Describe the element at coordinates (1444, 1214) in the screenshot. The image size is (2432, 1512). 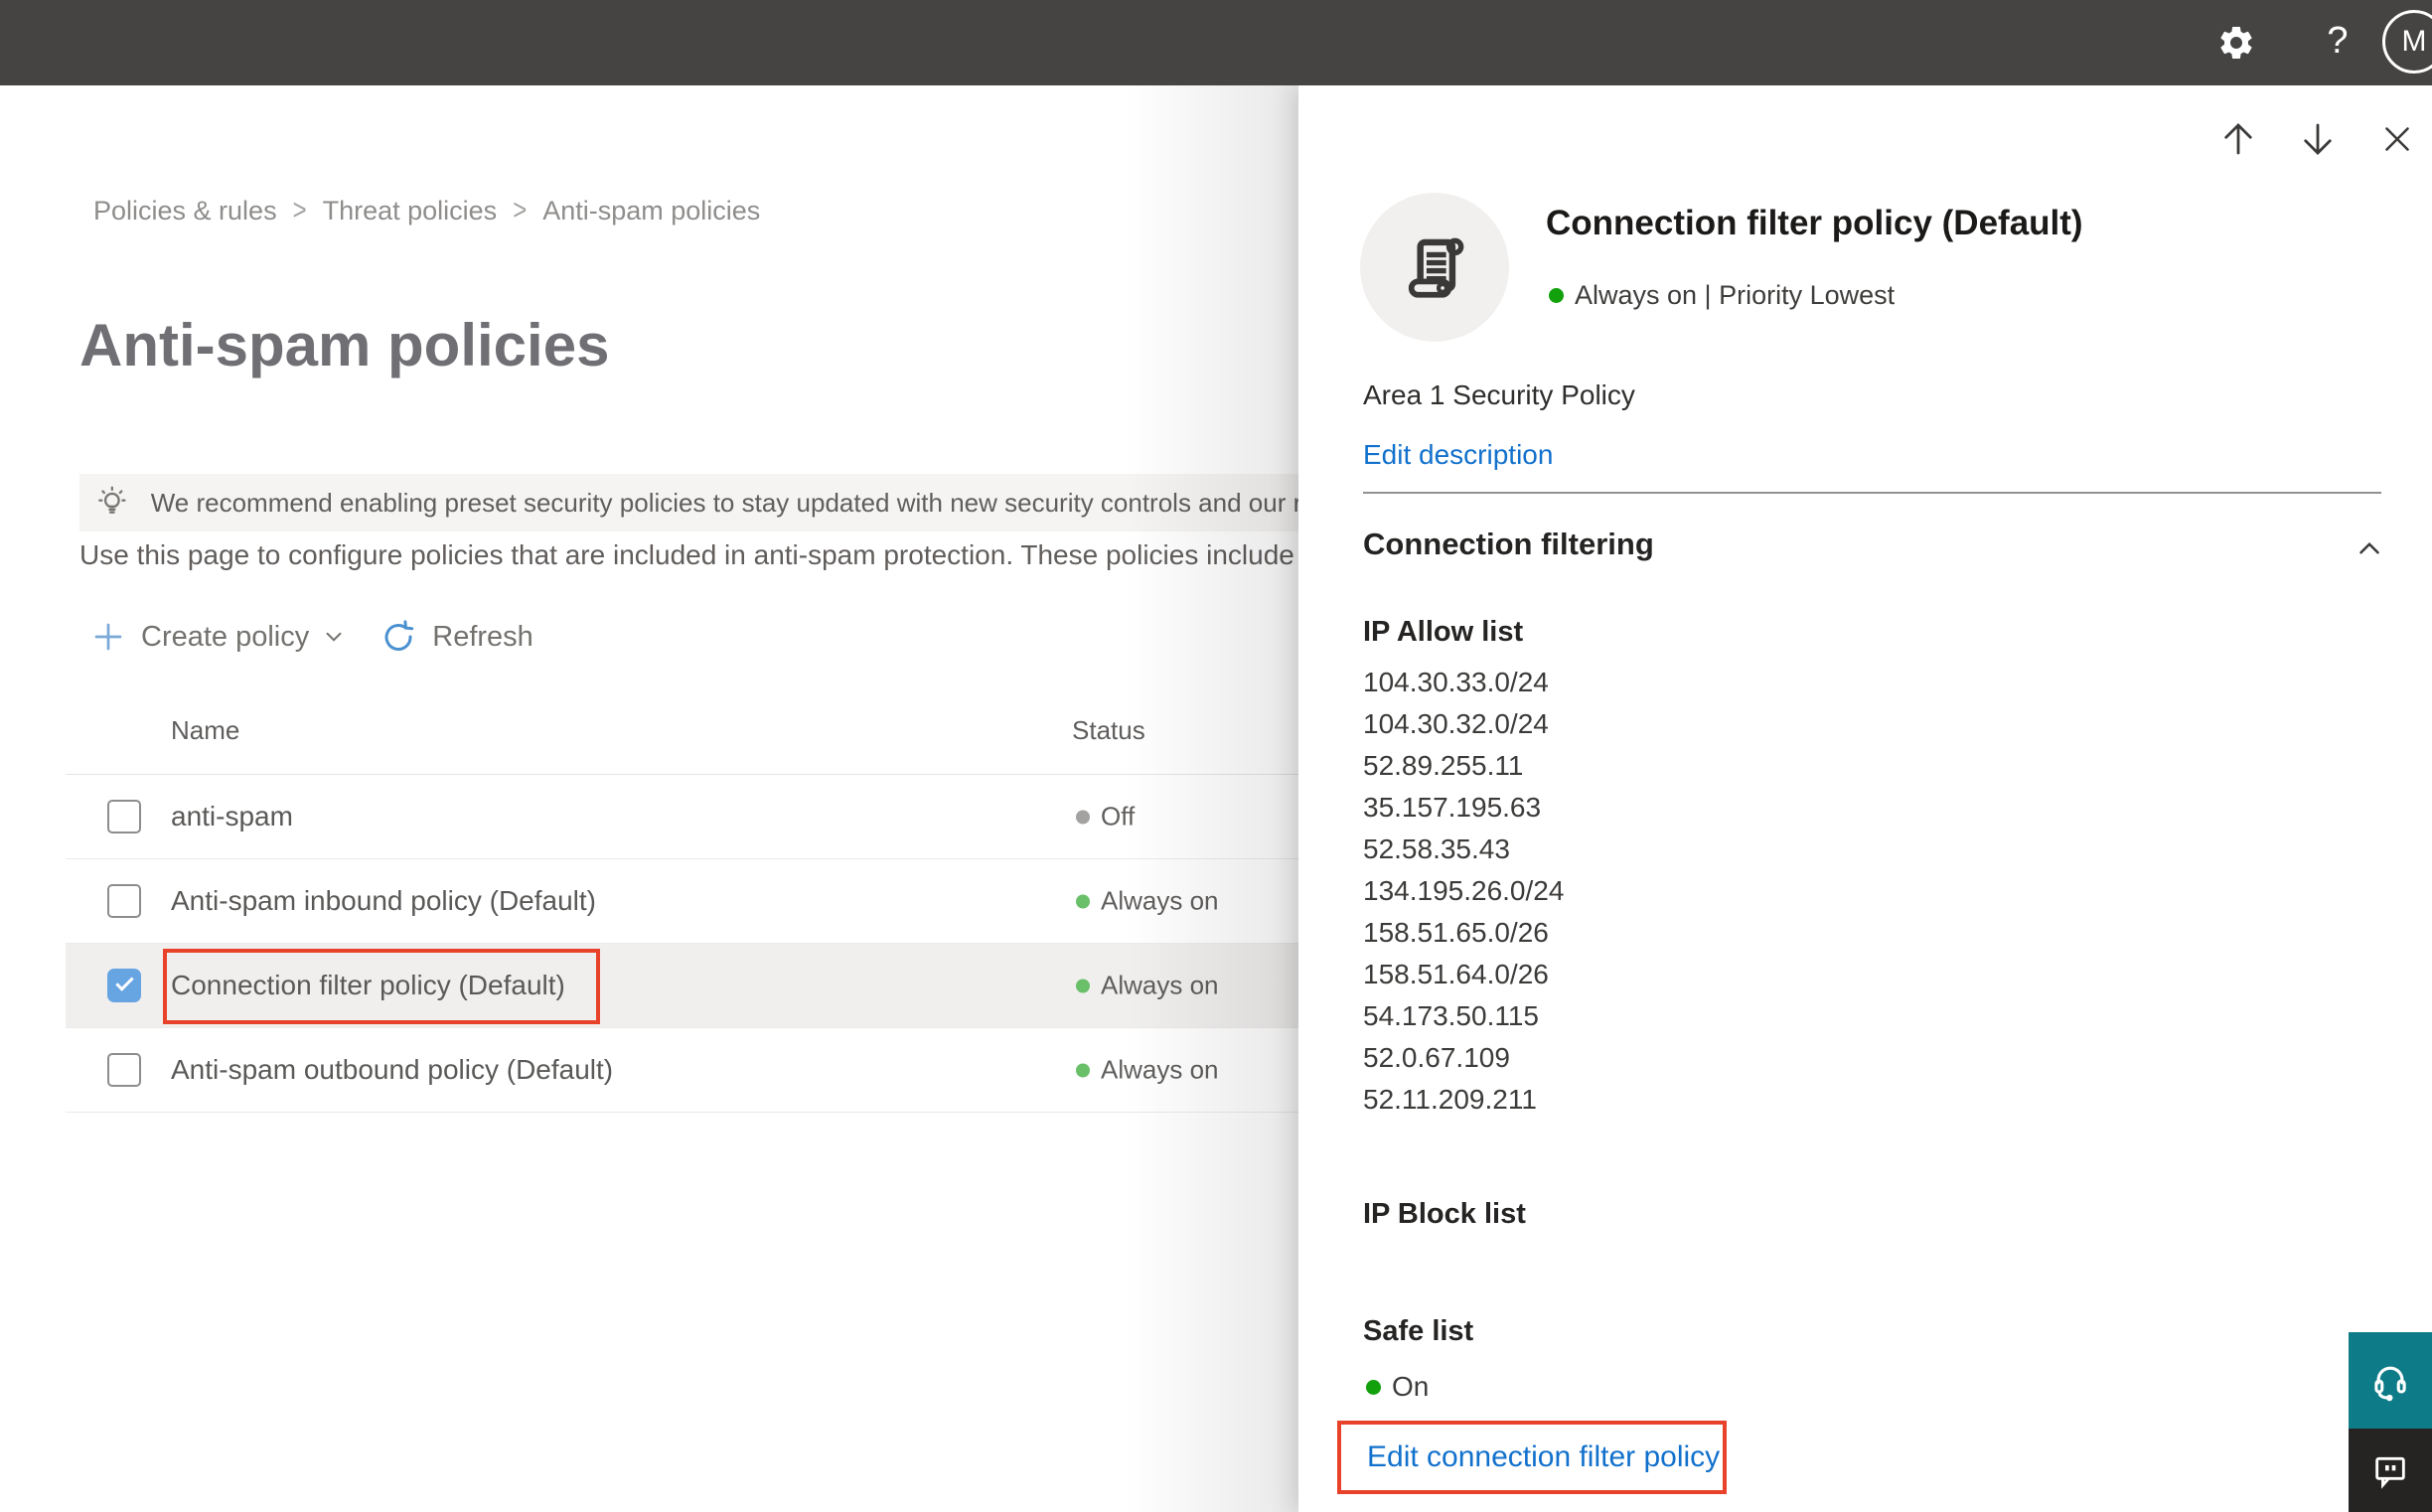
I see `ip-block-list-heading: IP Block list` at that location.